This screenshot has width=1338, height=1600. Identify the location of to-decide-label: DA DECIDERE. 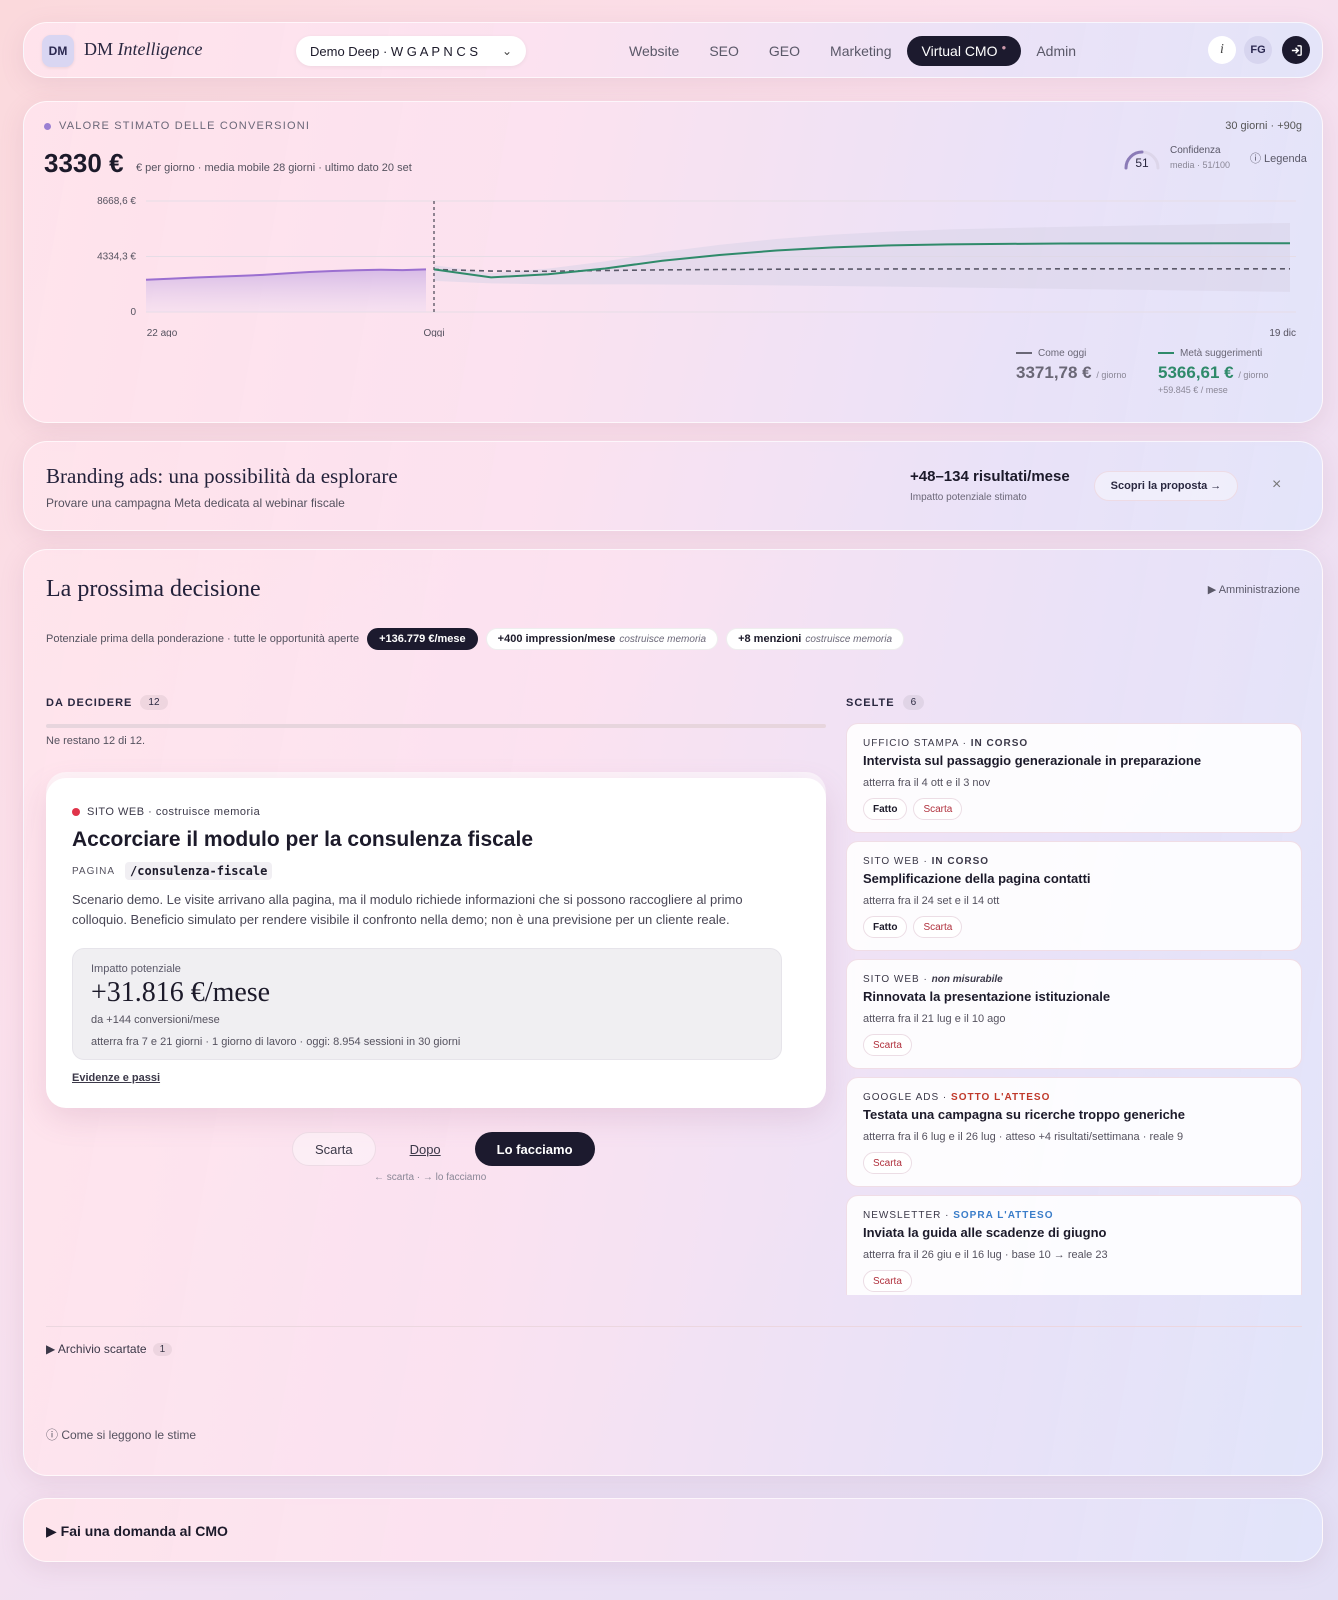
(89, 702).